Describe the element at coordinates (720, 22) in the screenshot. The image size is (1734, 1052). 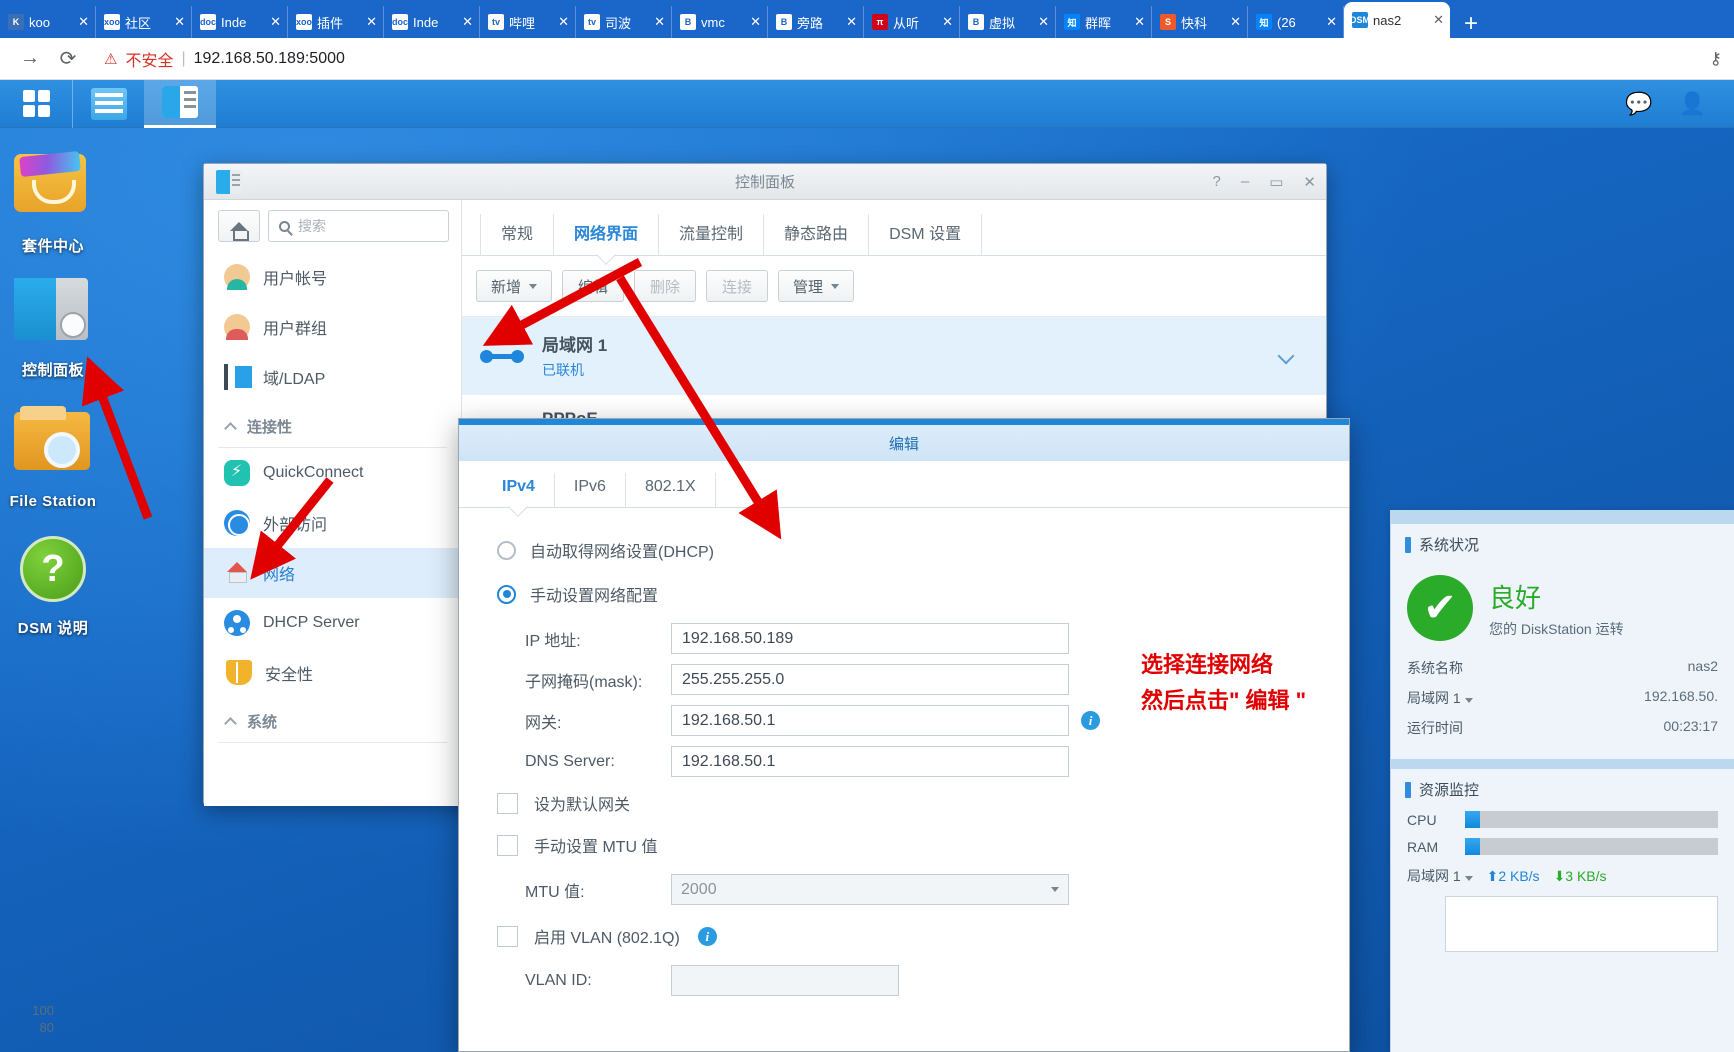
I see `browser-tab: Bvmc ✕` at that location.